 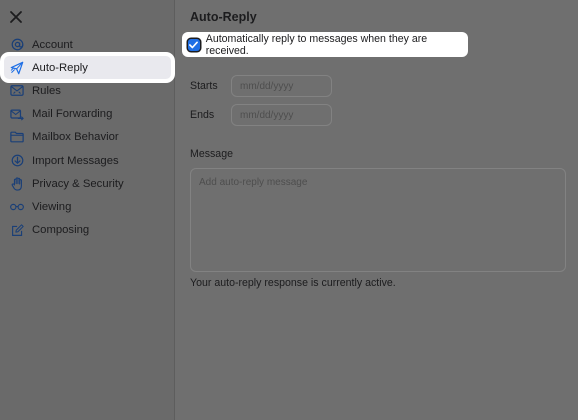 I want to click on starts-label: Starts, so click(x=204, y=86).